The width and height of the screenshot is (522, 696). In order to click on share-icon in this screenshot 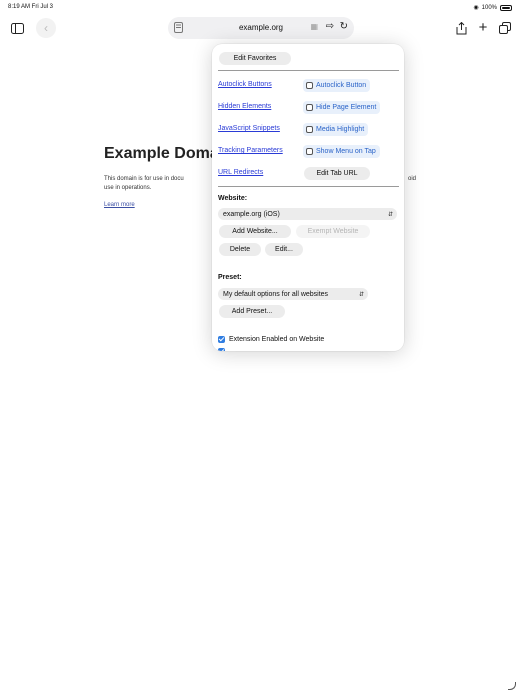, I will do `click(461, 28)`.